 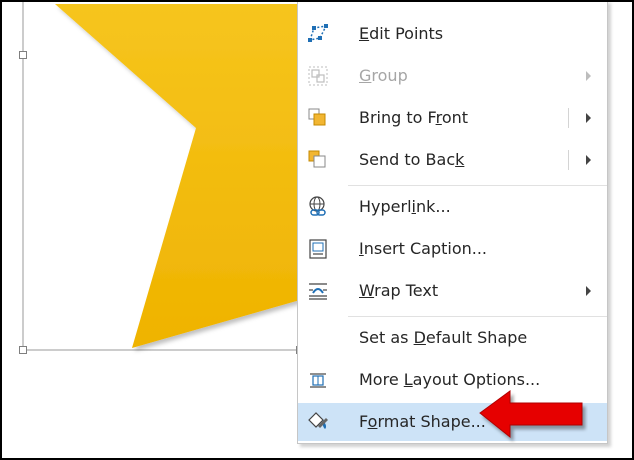 I want to click on group-icon, so click(x=318, y=76).